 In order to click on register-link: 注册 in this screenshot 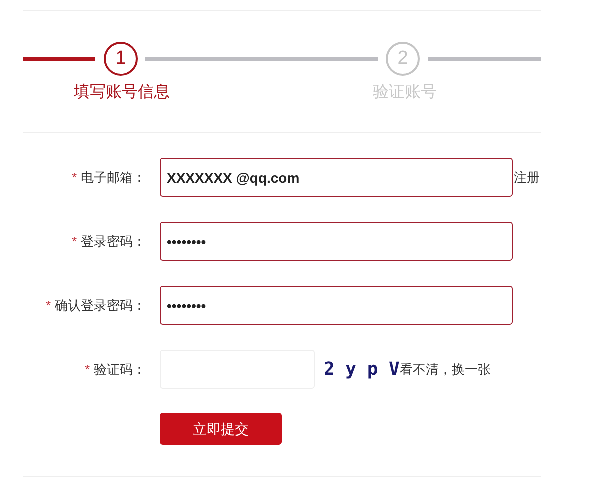, I will do `click(527, 178)`.